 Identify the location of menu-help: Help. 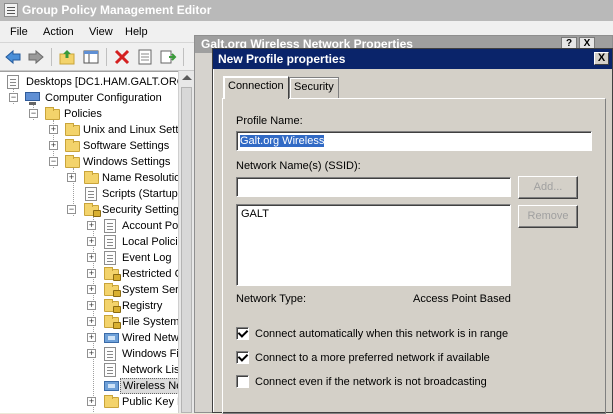
(136, 32).